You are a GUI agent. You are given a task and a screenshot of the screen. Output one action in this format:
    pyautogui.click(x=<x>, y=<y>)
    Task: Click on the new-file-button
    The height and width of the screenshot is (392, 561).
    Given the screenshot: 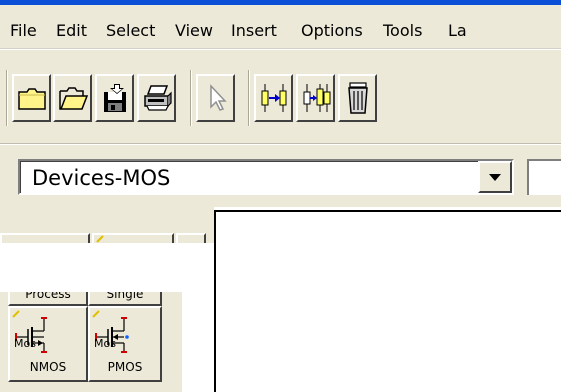 What is the action you would take?
    pyautogui.click(x=31, y=98)
    